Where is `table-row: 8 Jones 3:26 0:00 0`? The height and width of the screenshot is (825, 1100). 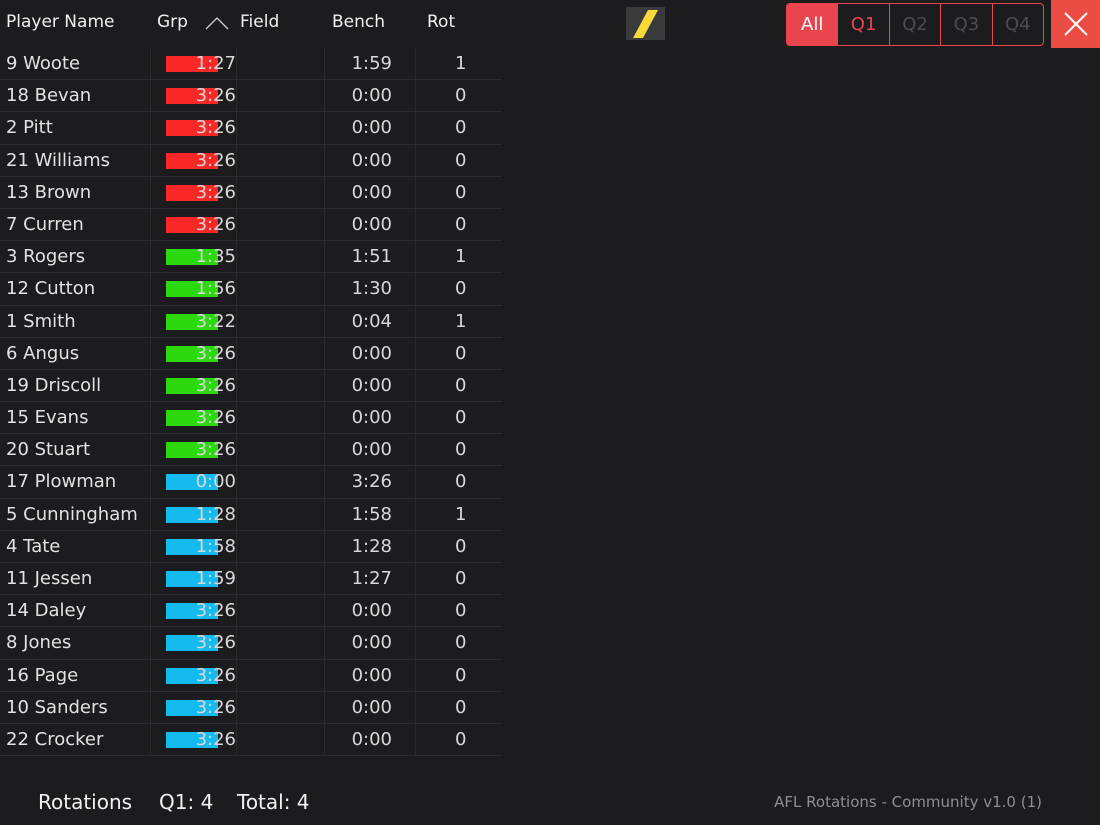 table-row: 8 Jones 3:26 0:00 0 is located at coordinates (251, 643).